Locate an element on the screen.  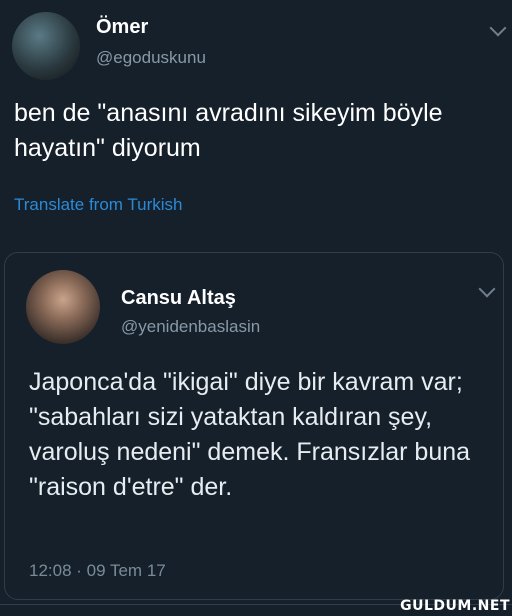
tweet-author-name: Ömer is located at coordinates (122, 27).